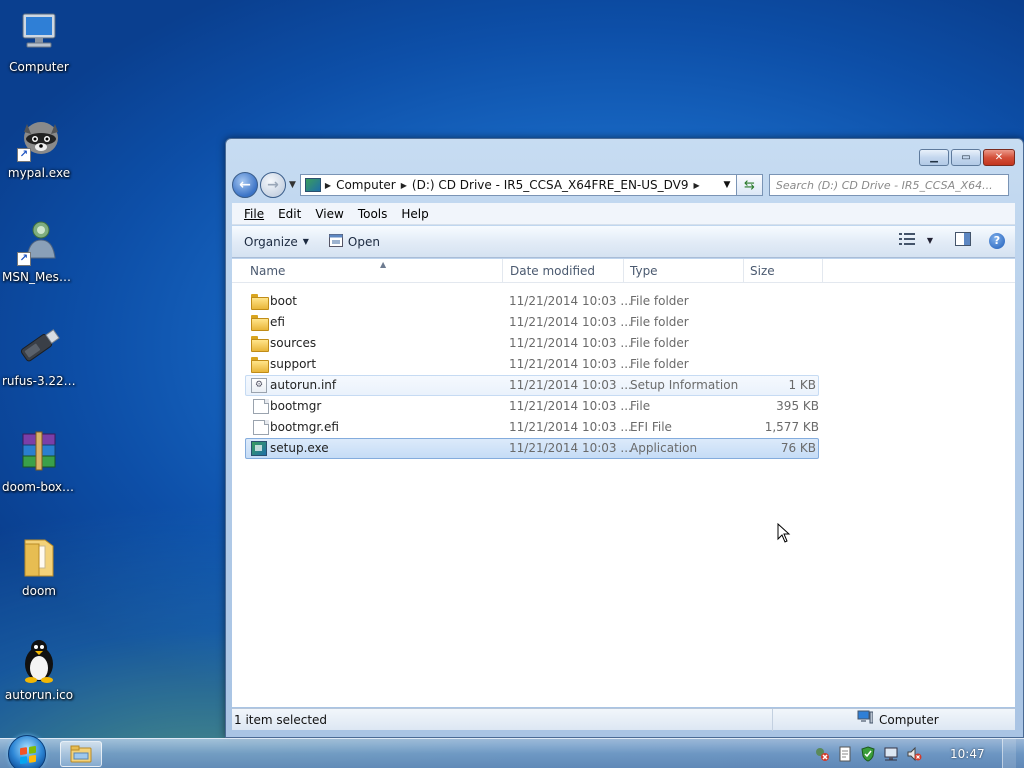 The width and height of the screenshot is (1024, 768). I want to click on organize-label: Organize, so click(271, 241).